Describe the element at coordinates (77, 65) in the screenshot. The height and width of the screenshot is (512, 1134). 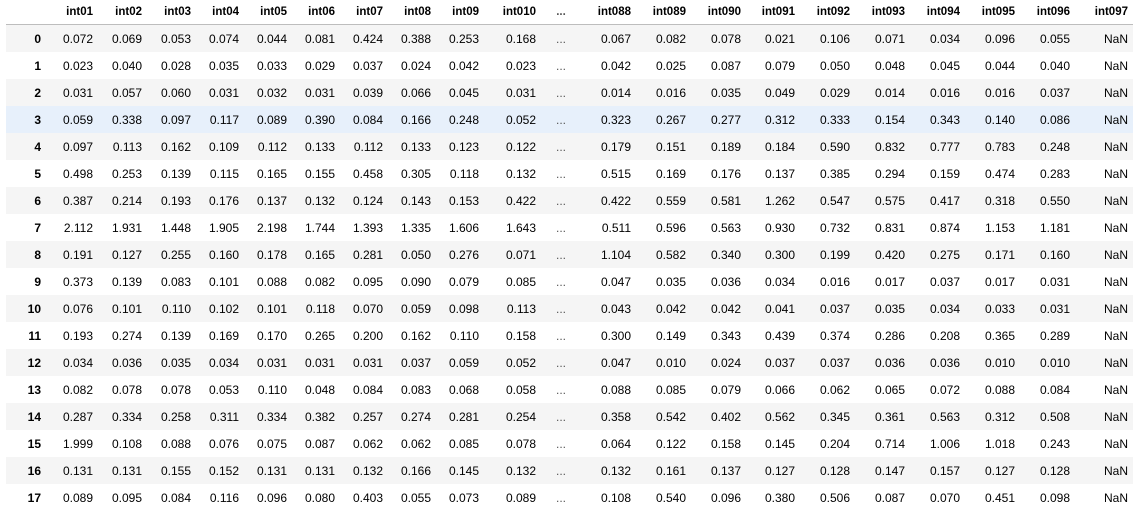
I see `table-cell: 0.023` at that location.